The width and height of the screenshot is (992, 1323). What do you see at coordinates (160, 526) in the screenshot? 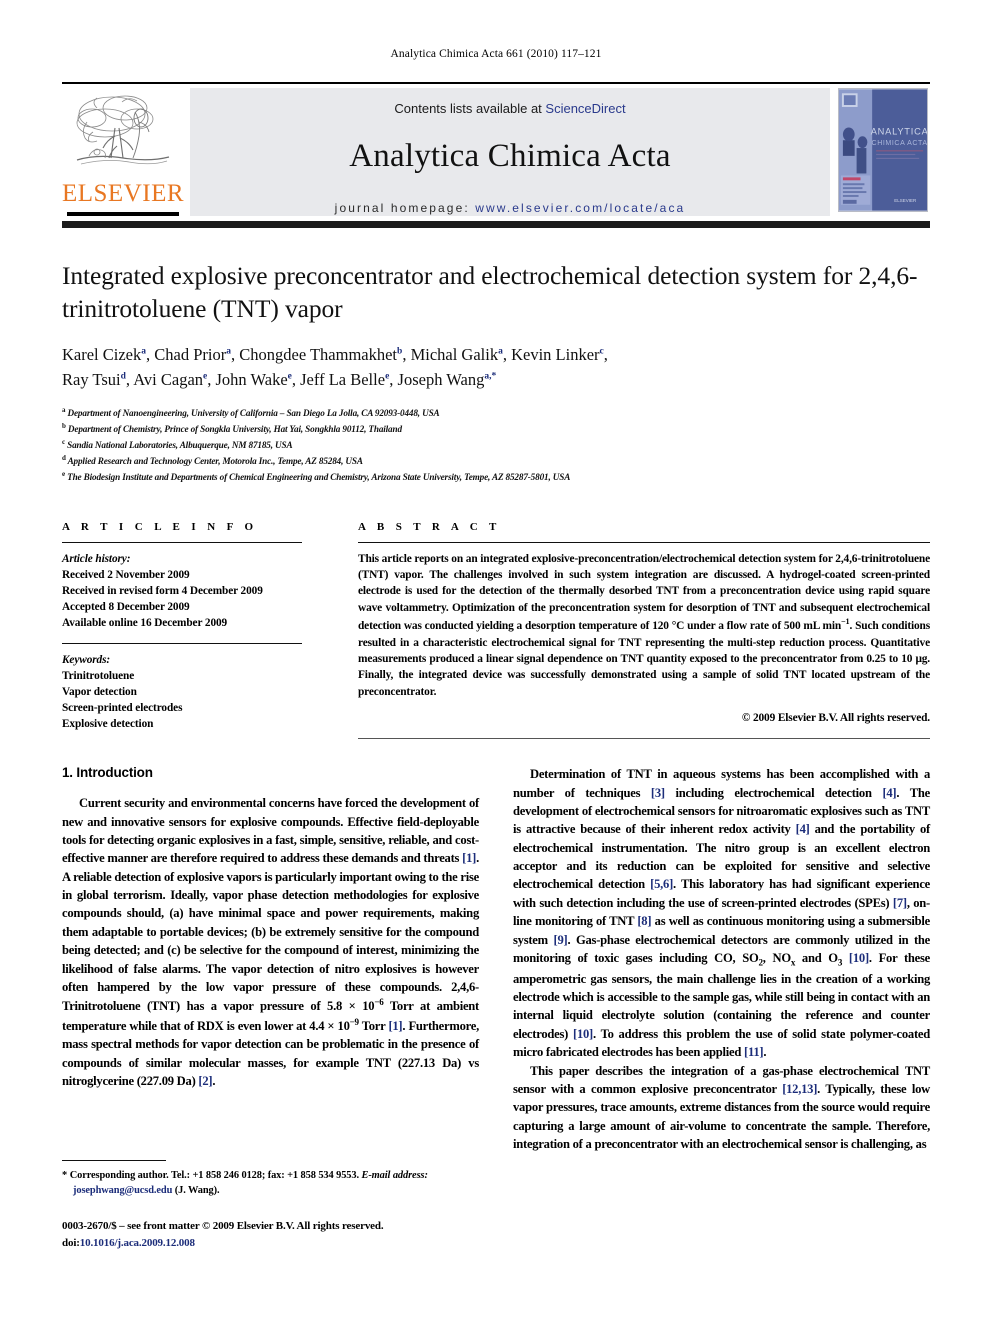
I see `article-info-heading: A R T I C L E I N F O` at bounding box center [160, 526].